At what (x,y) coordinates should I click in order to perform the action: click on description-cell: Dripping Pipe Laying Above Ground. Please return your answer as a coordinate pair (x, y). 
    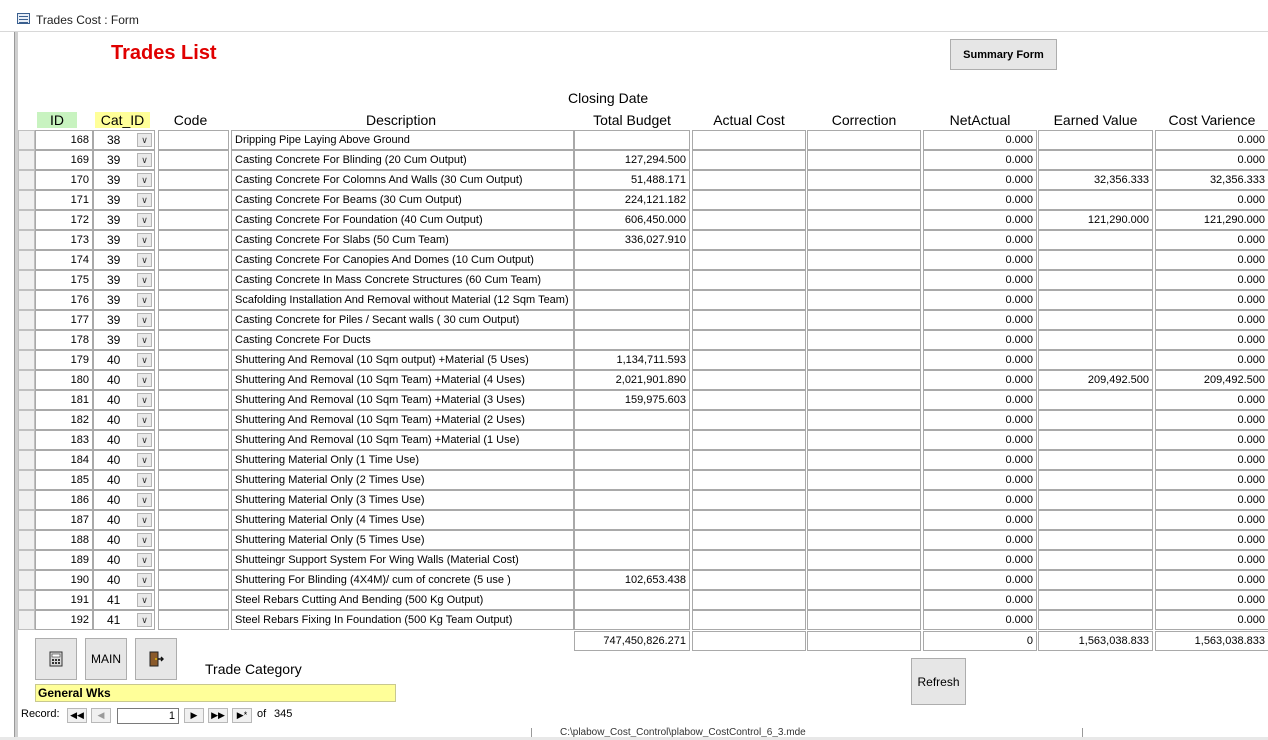
    Looking at the image, I should click on (402, 140).